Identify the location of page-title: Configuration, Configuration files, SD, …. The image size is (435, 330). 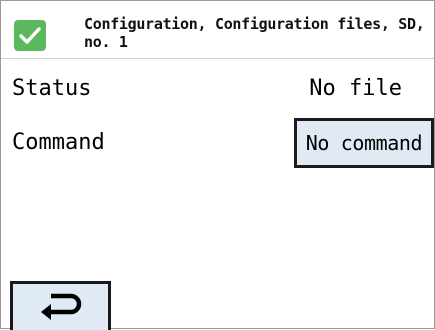
(254, 33).